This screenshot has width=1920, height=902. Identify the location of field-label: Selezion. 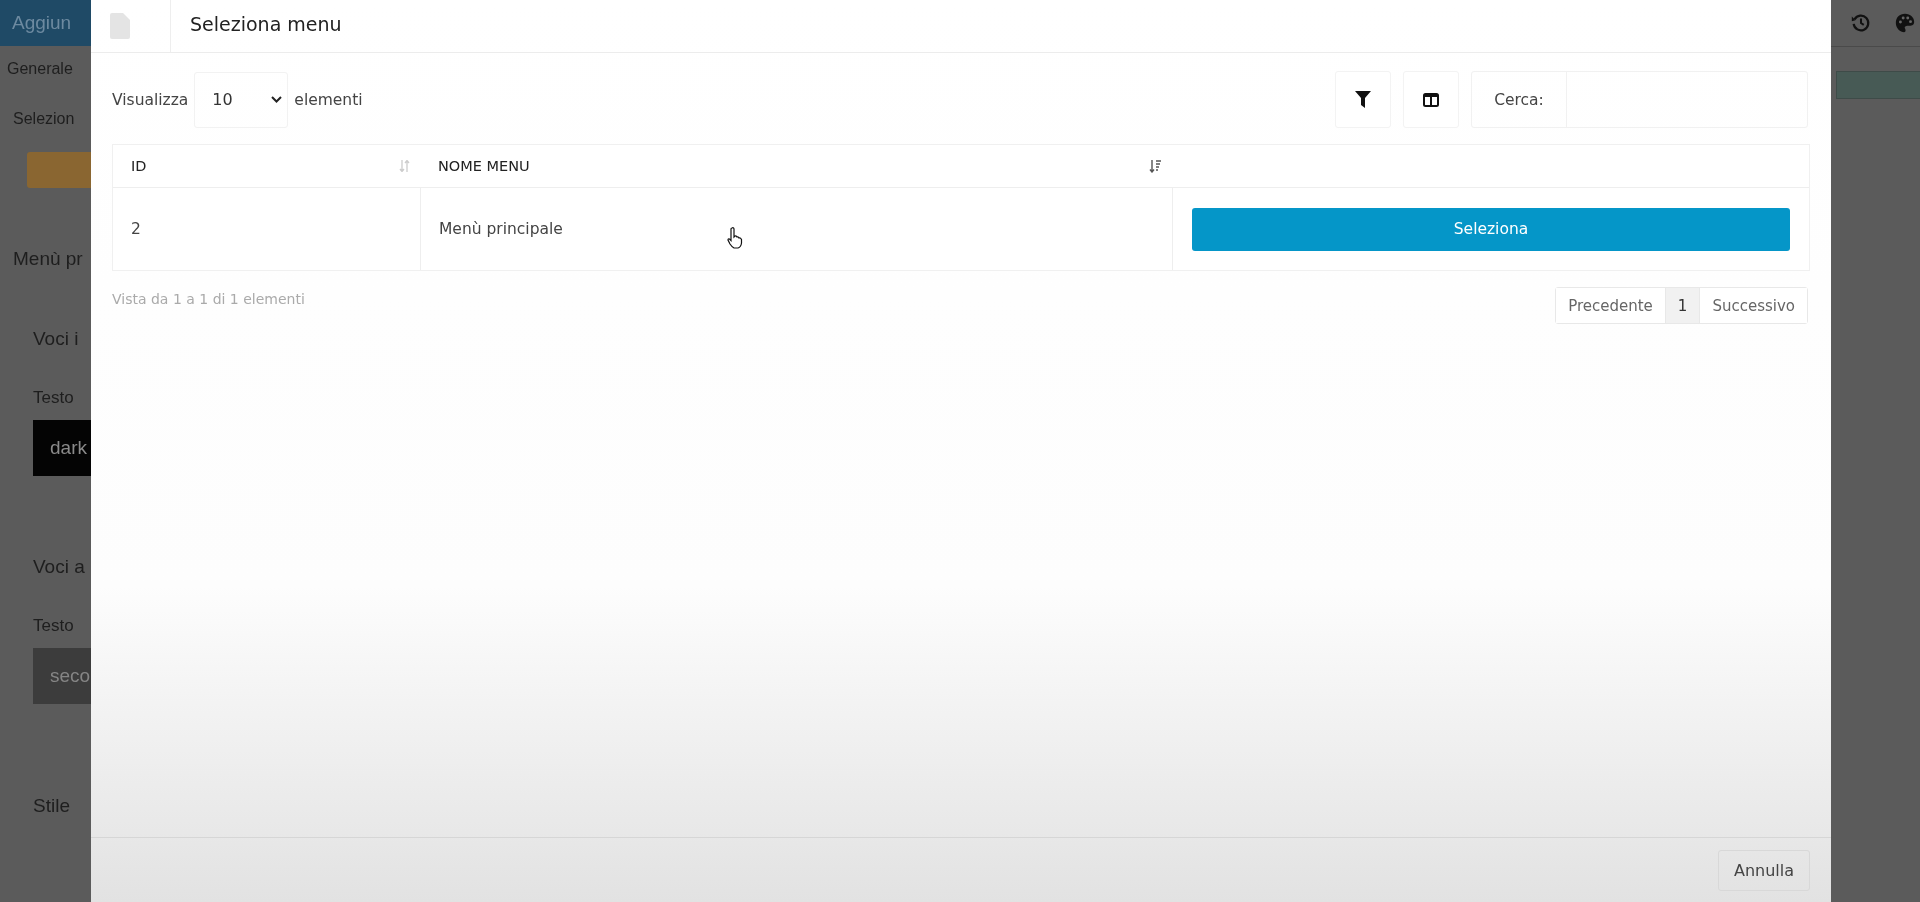
(44, 119).